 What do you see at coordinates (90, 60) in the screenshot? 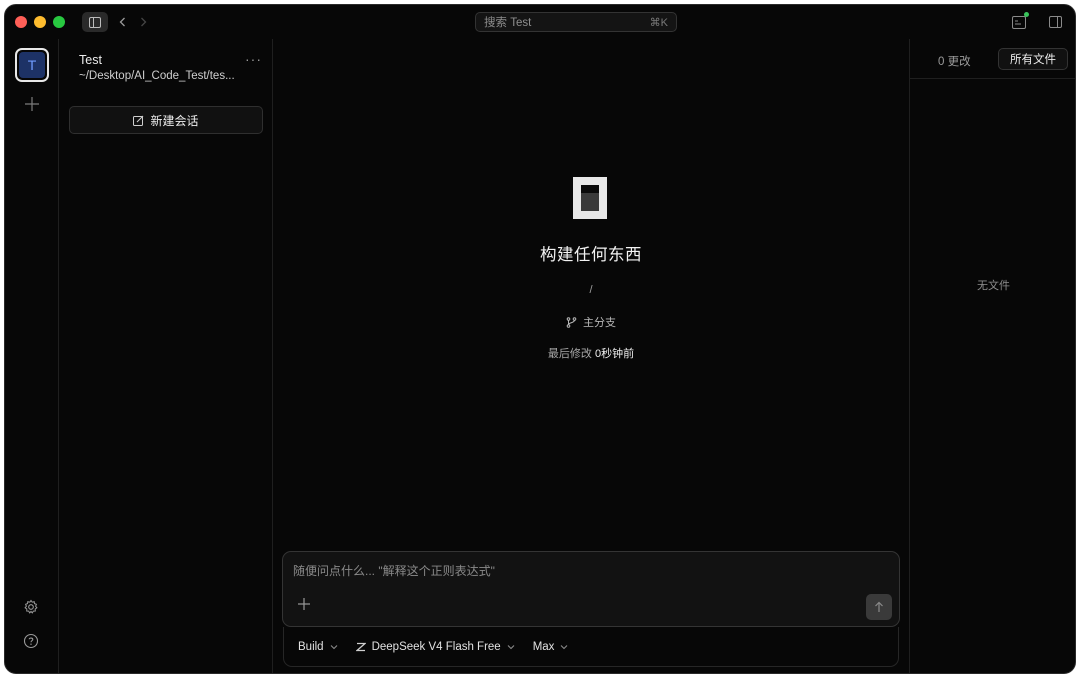
I see `project-name: Test` at bounding box center [90, 60].